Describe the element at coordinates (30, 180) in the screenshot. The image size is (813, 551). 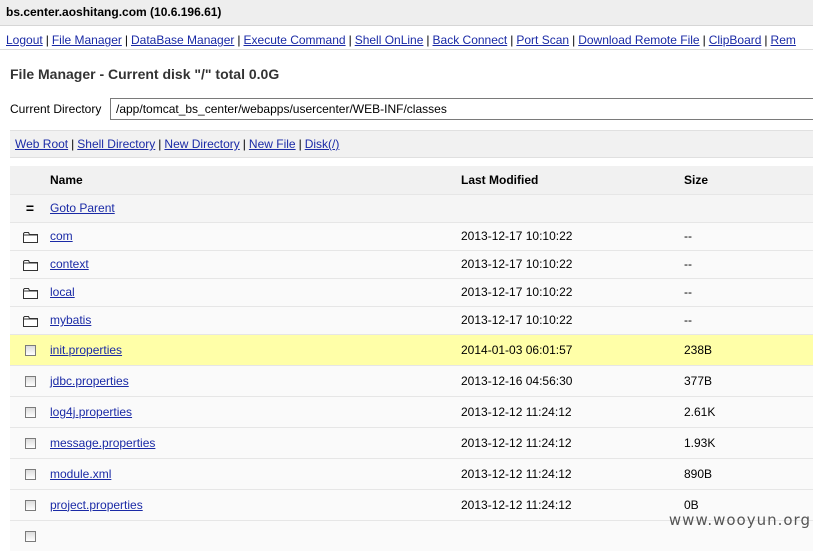
I see `header-icon-cell` at that location.